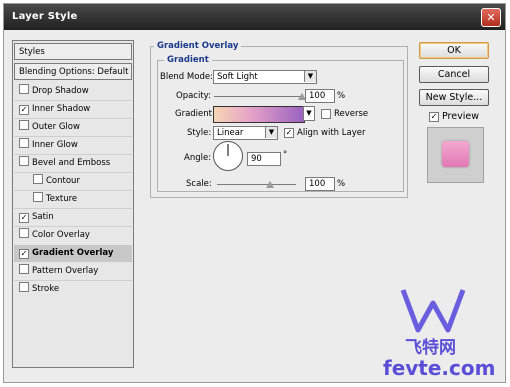 The height and width of the screenshot is (387, 510). I want to click on opacity-unit: %, so click(341, 96).